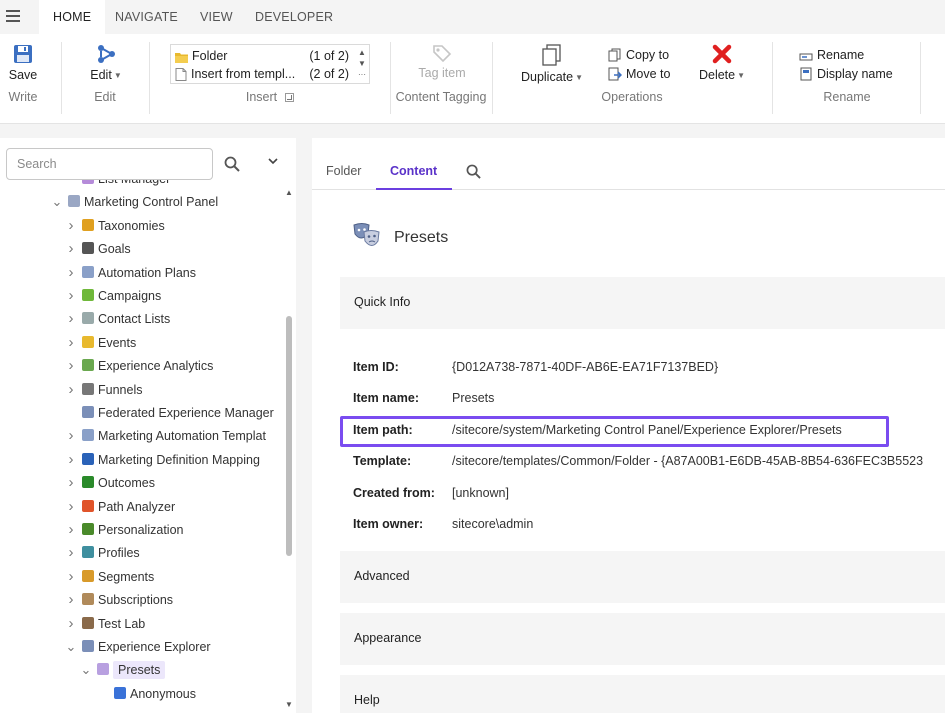  I want to click on chevron-down-icon: ▼, so click(741, 75).